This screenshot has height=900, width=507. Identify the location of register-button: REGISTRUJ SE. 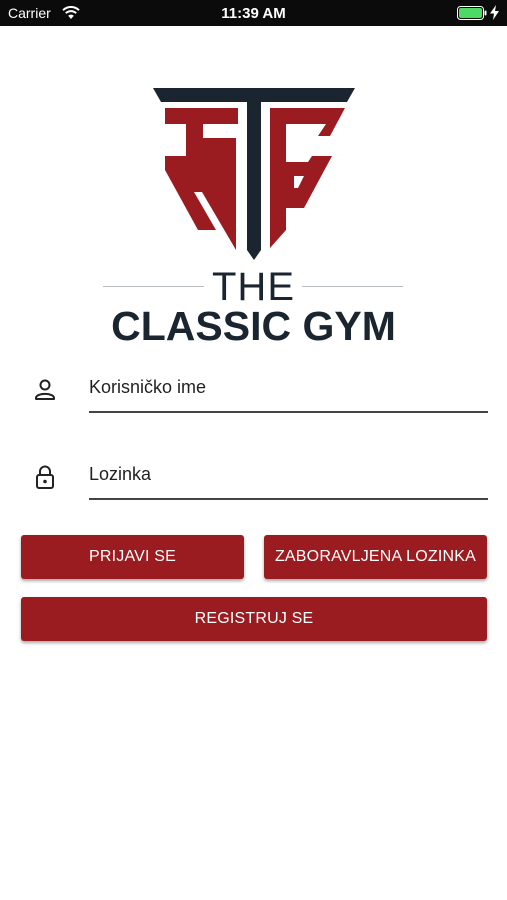
(254, 619).